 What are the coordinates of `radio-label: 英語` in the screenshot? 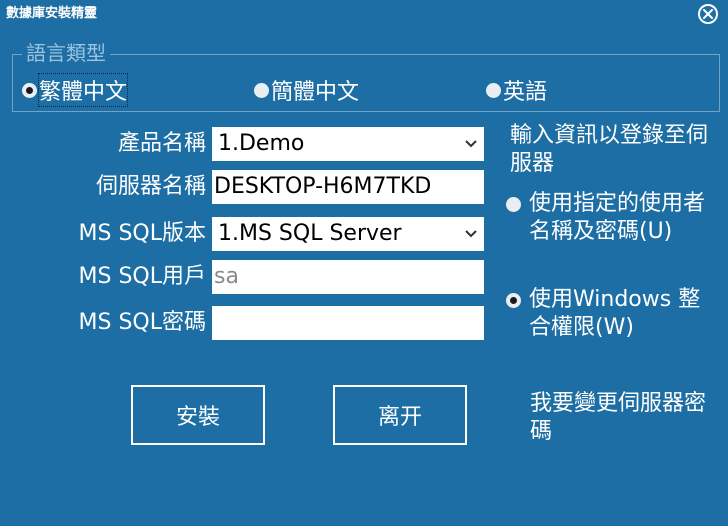 It's located at (525, 92).